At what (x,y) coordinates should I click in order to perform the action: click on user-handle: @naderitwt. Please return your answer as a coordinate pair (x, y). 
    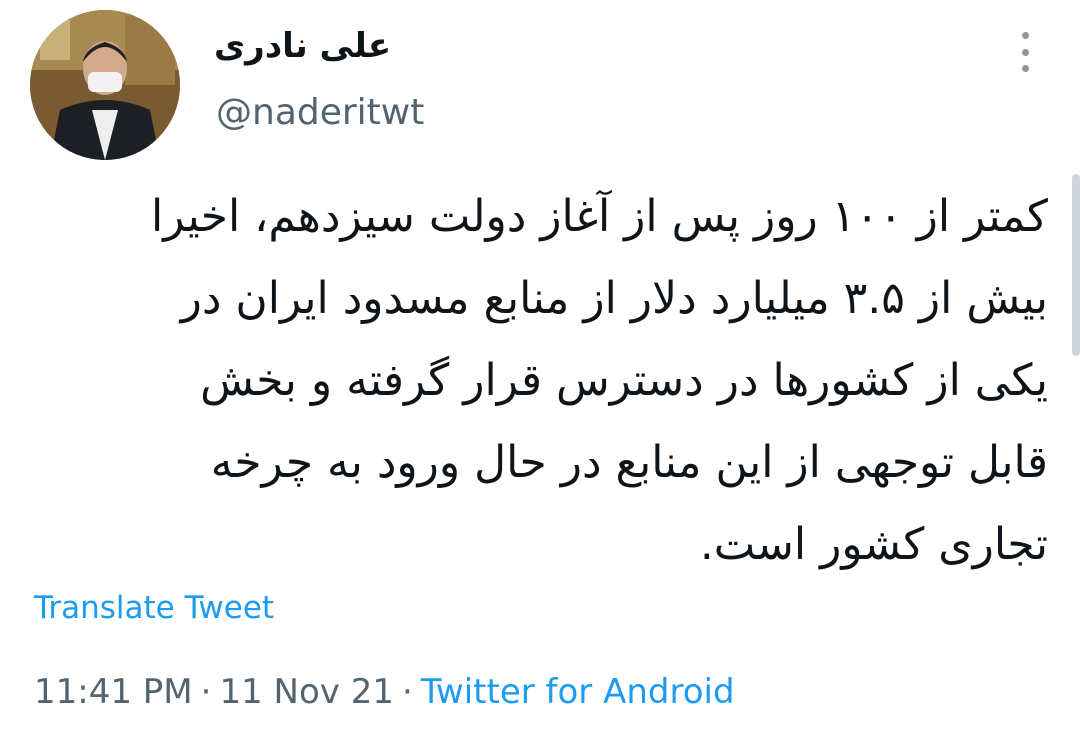
    Looking at the image, I should click on (320, 112).